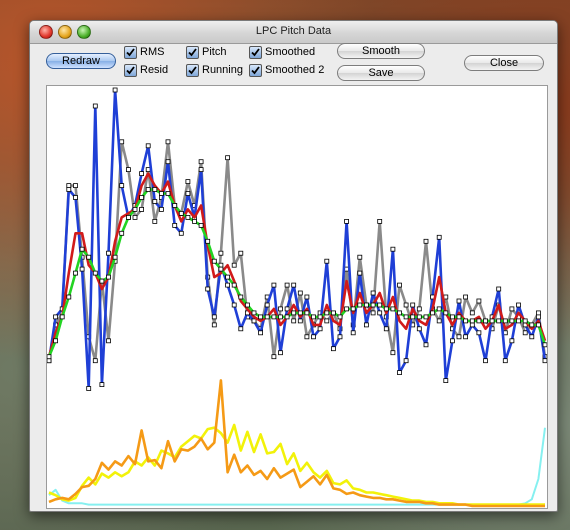 This screenshot has height=530, width=570. I want to click on resid-checkbox-box, so click(130, 70).